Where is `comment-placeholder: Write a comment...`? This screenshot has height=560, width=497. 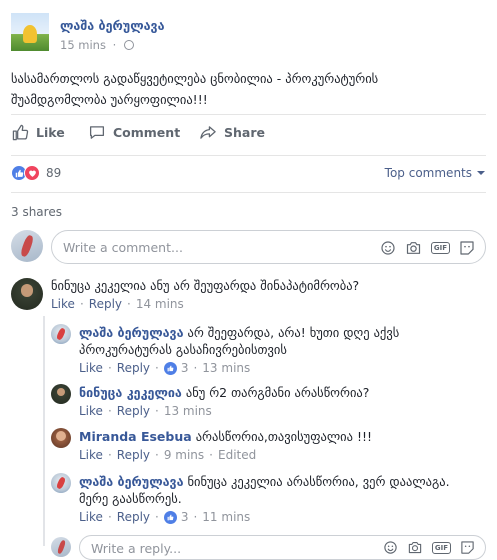 comment-placeholder: Write a comment... is located at coordinates (123, 247).